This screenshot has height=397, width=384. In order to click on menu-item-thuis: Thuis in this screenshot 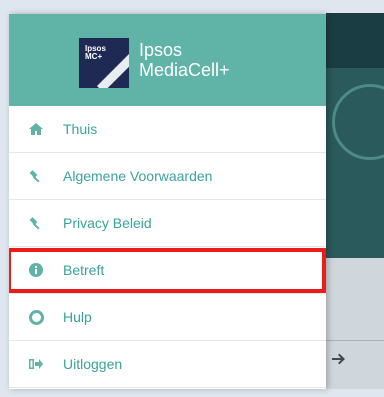, I will do `click(167, 129)`.